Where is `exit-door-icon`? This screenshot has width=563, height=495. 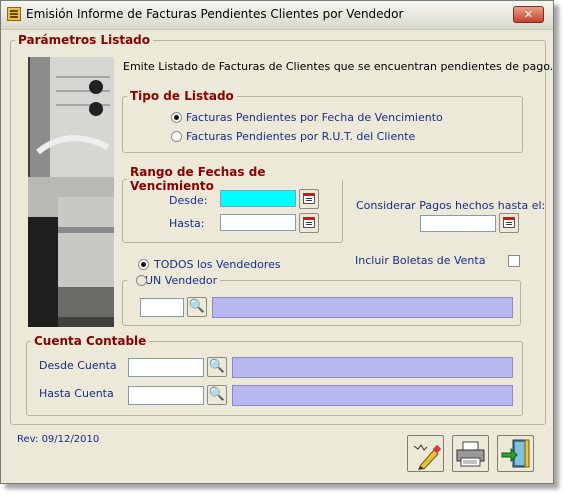
exit-door-icon is located at coordinates (515, 453).